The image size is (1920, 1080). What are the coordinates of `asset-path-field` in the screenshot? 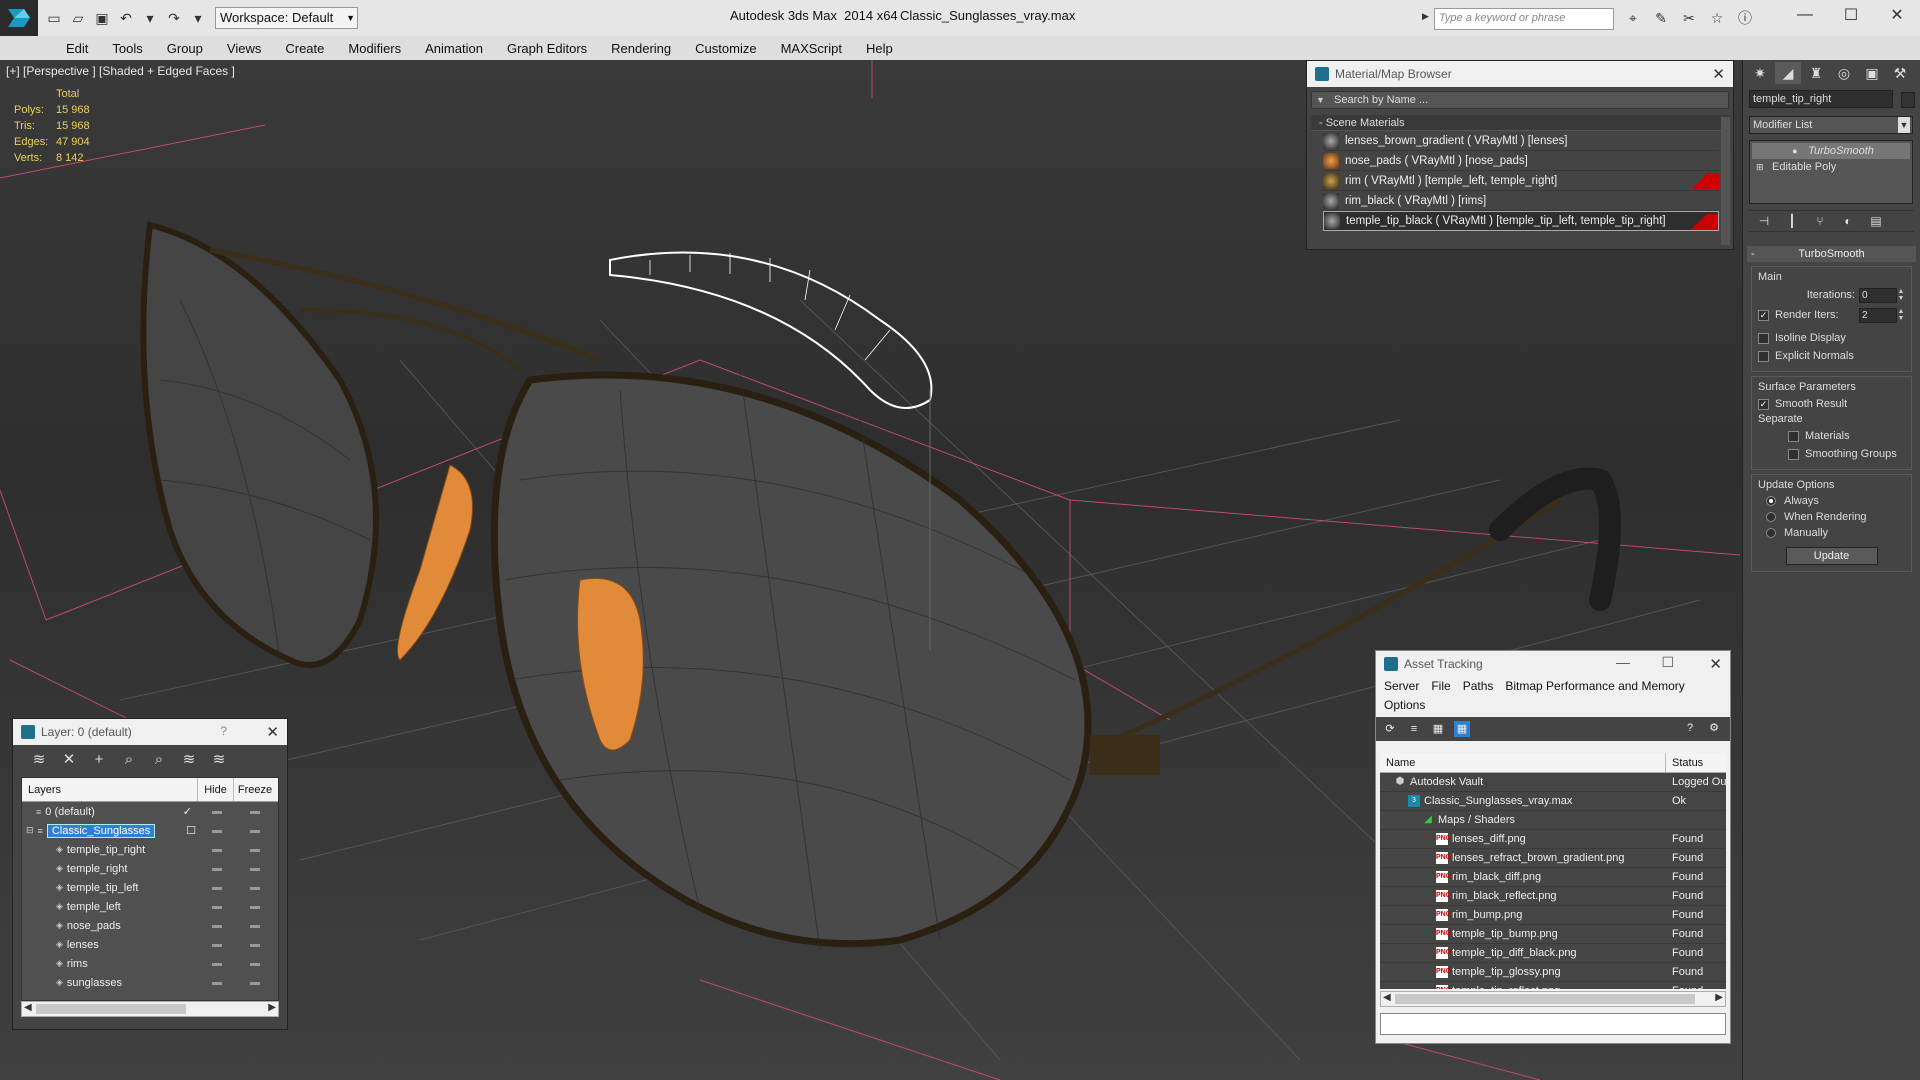 It's located at (1553, 1024).